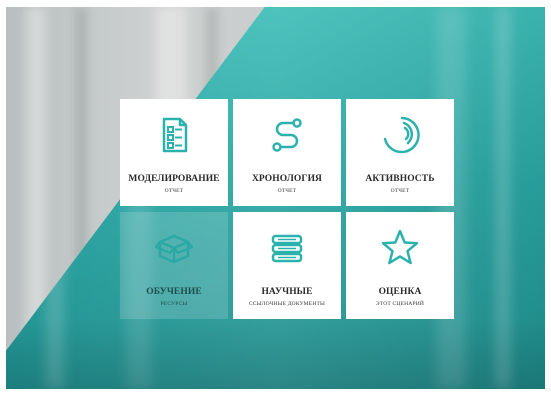  I want to click on books-icon, so click(287, 248).